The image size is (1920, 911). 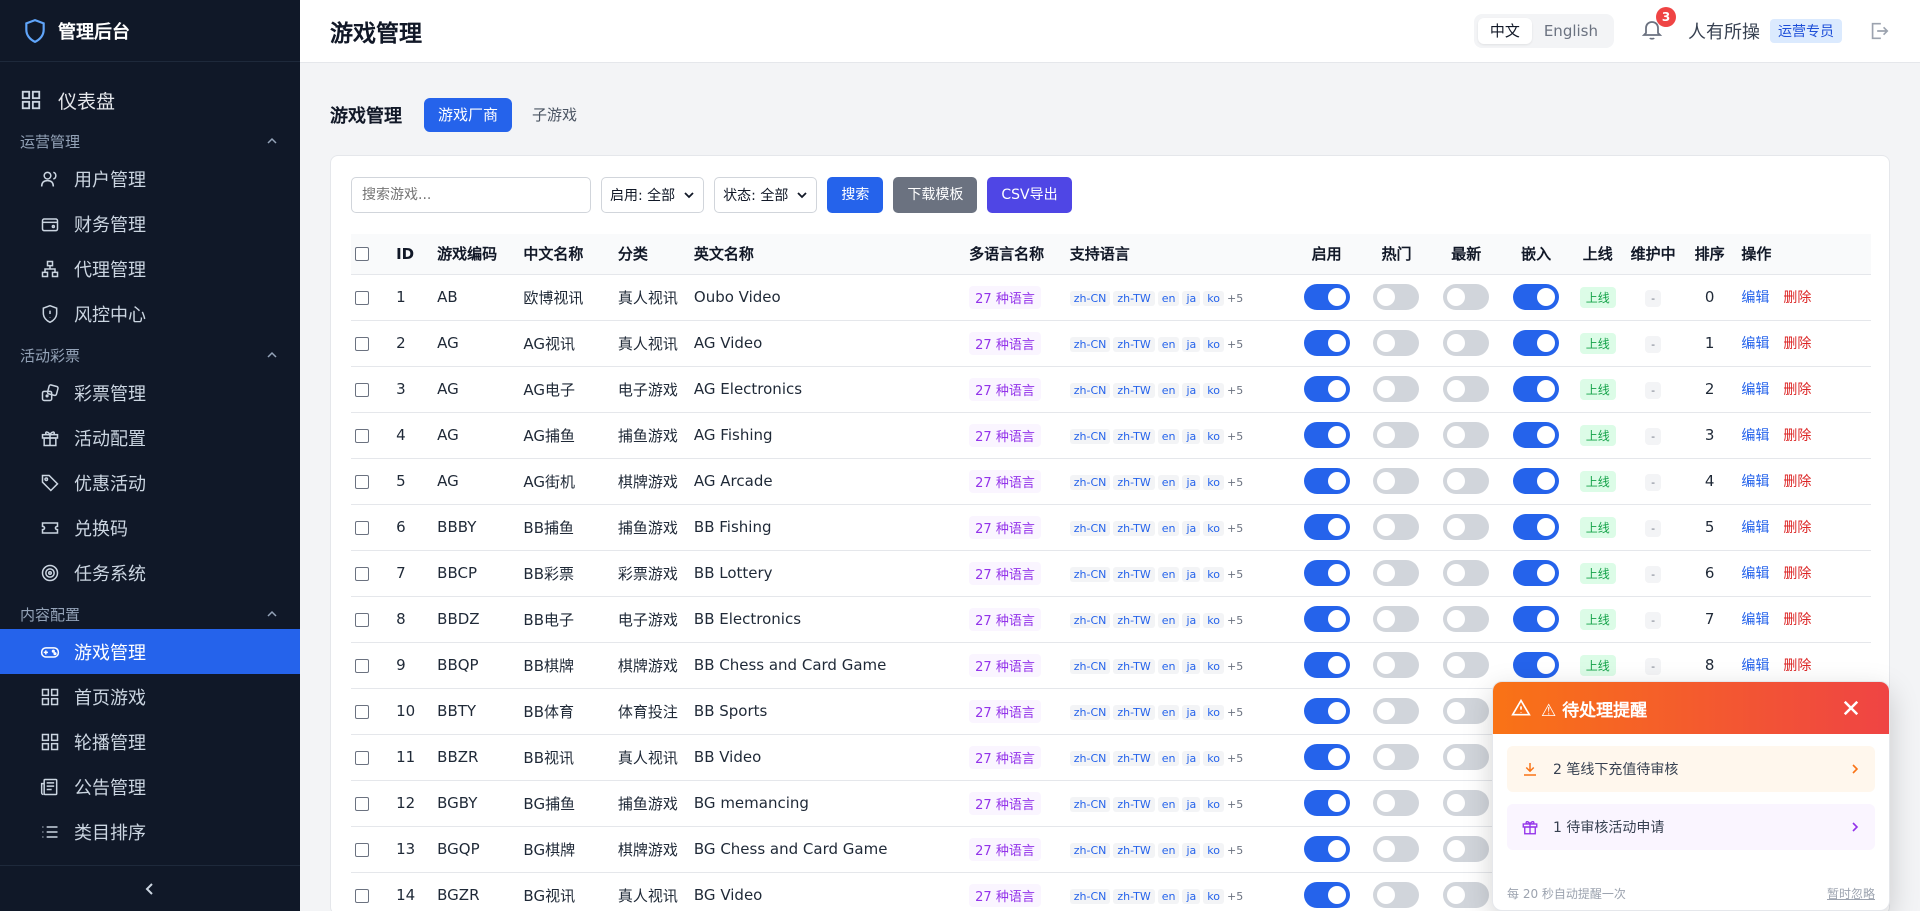 What do you see at coordinates (471, 195) in the screenshot?
I see `search-input` at bounding box center [471, 195].